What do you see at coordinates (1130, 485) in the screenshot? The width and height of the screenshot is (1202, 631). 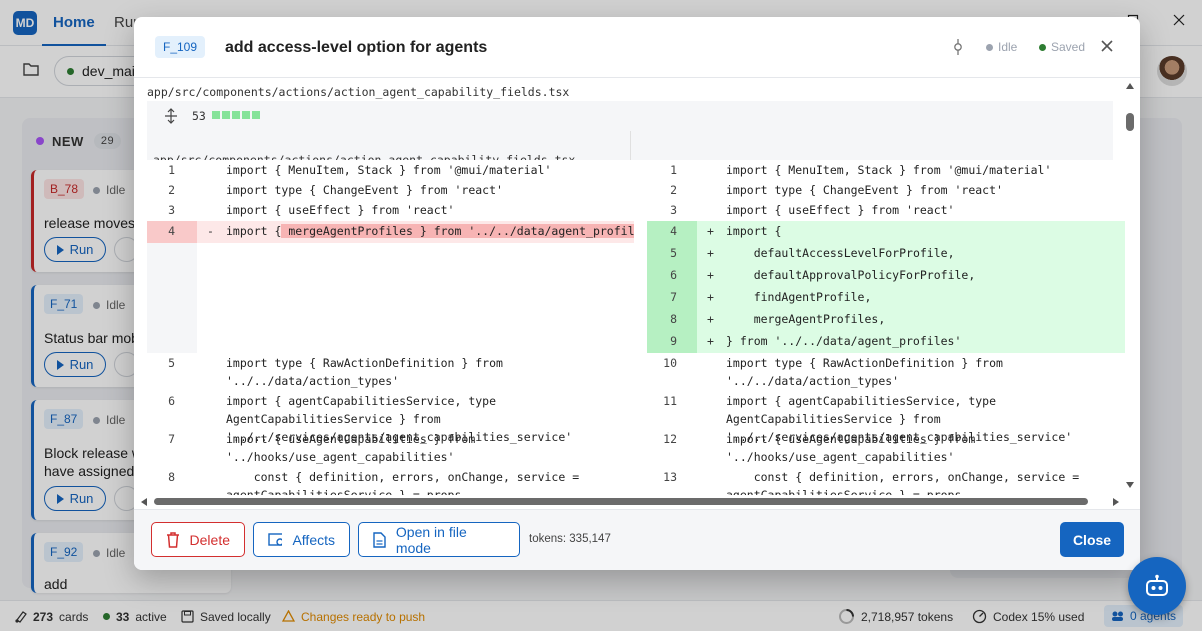 I see `scroll-down-icon` at bounding box center [1130, 485].